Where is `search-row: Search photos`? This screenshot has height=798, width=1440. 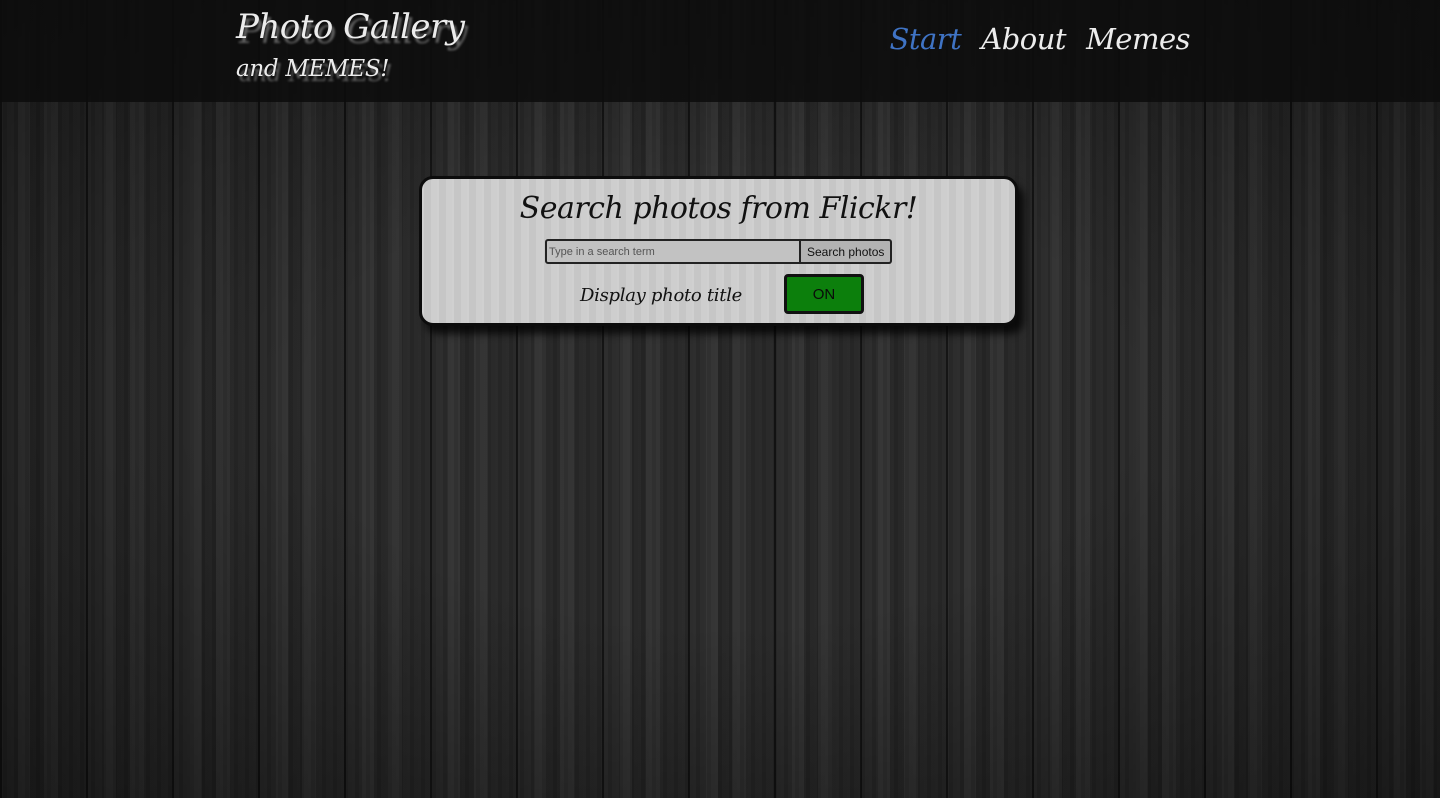
search-row: Search photos is located at coordinates (719, 251).